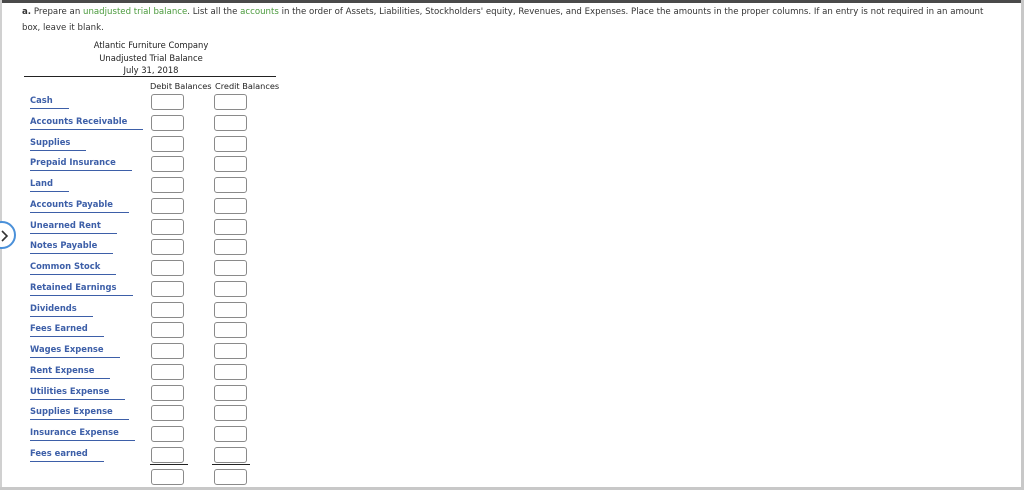 The height and width of the screenshot is (490, 1024). I want to click on credit-total-rule, so click(231, 464).